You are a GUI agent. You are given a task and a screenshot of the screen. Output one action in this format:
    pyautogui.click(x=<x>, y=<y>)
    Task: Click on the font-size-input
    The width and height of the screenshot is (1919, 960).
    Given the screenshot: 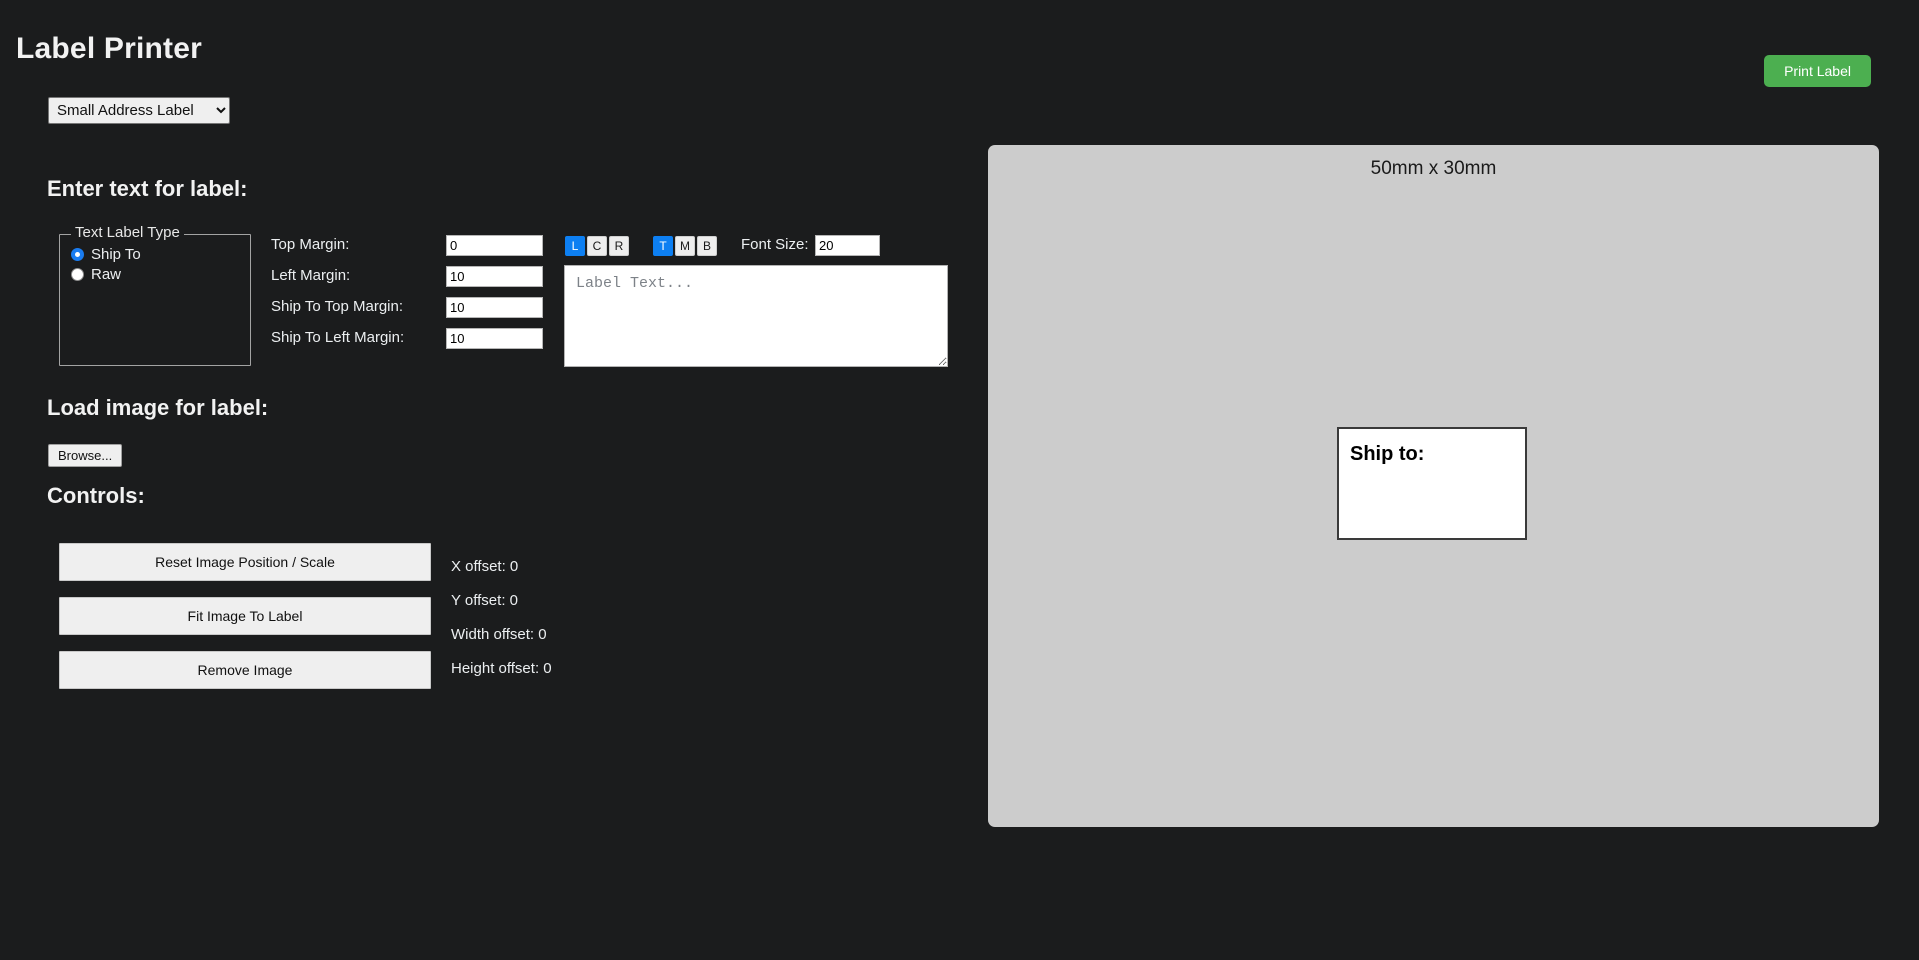 What is the action you would take?
    pyautogui.click(x=847, y=245)
    